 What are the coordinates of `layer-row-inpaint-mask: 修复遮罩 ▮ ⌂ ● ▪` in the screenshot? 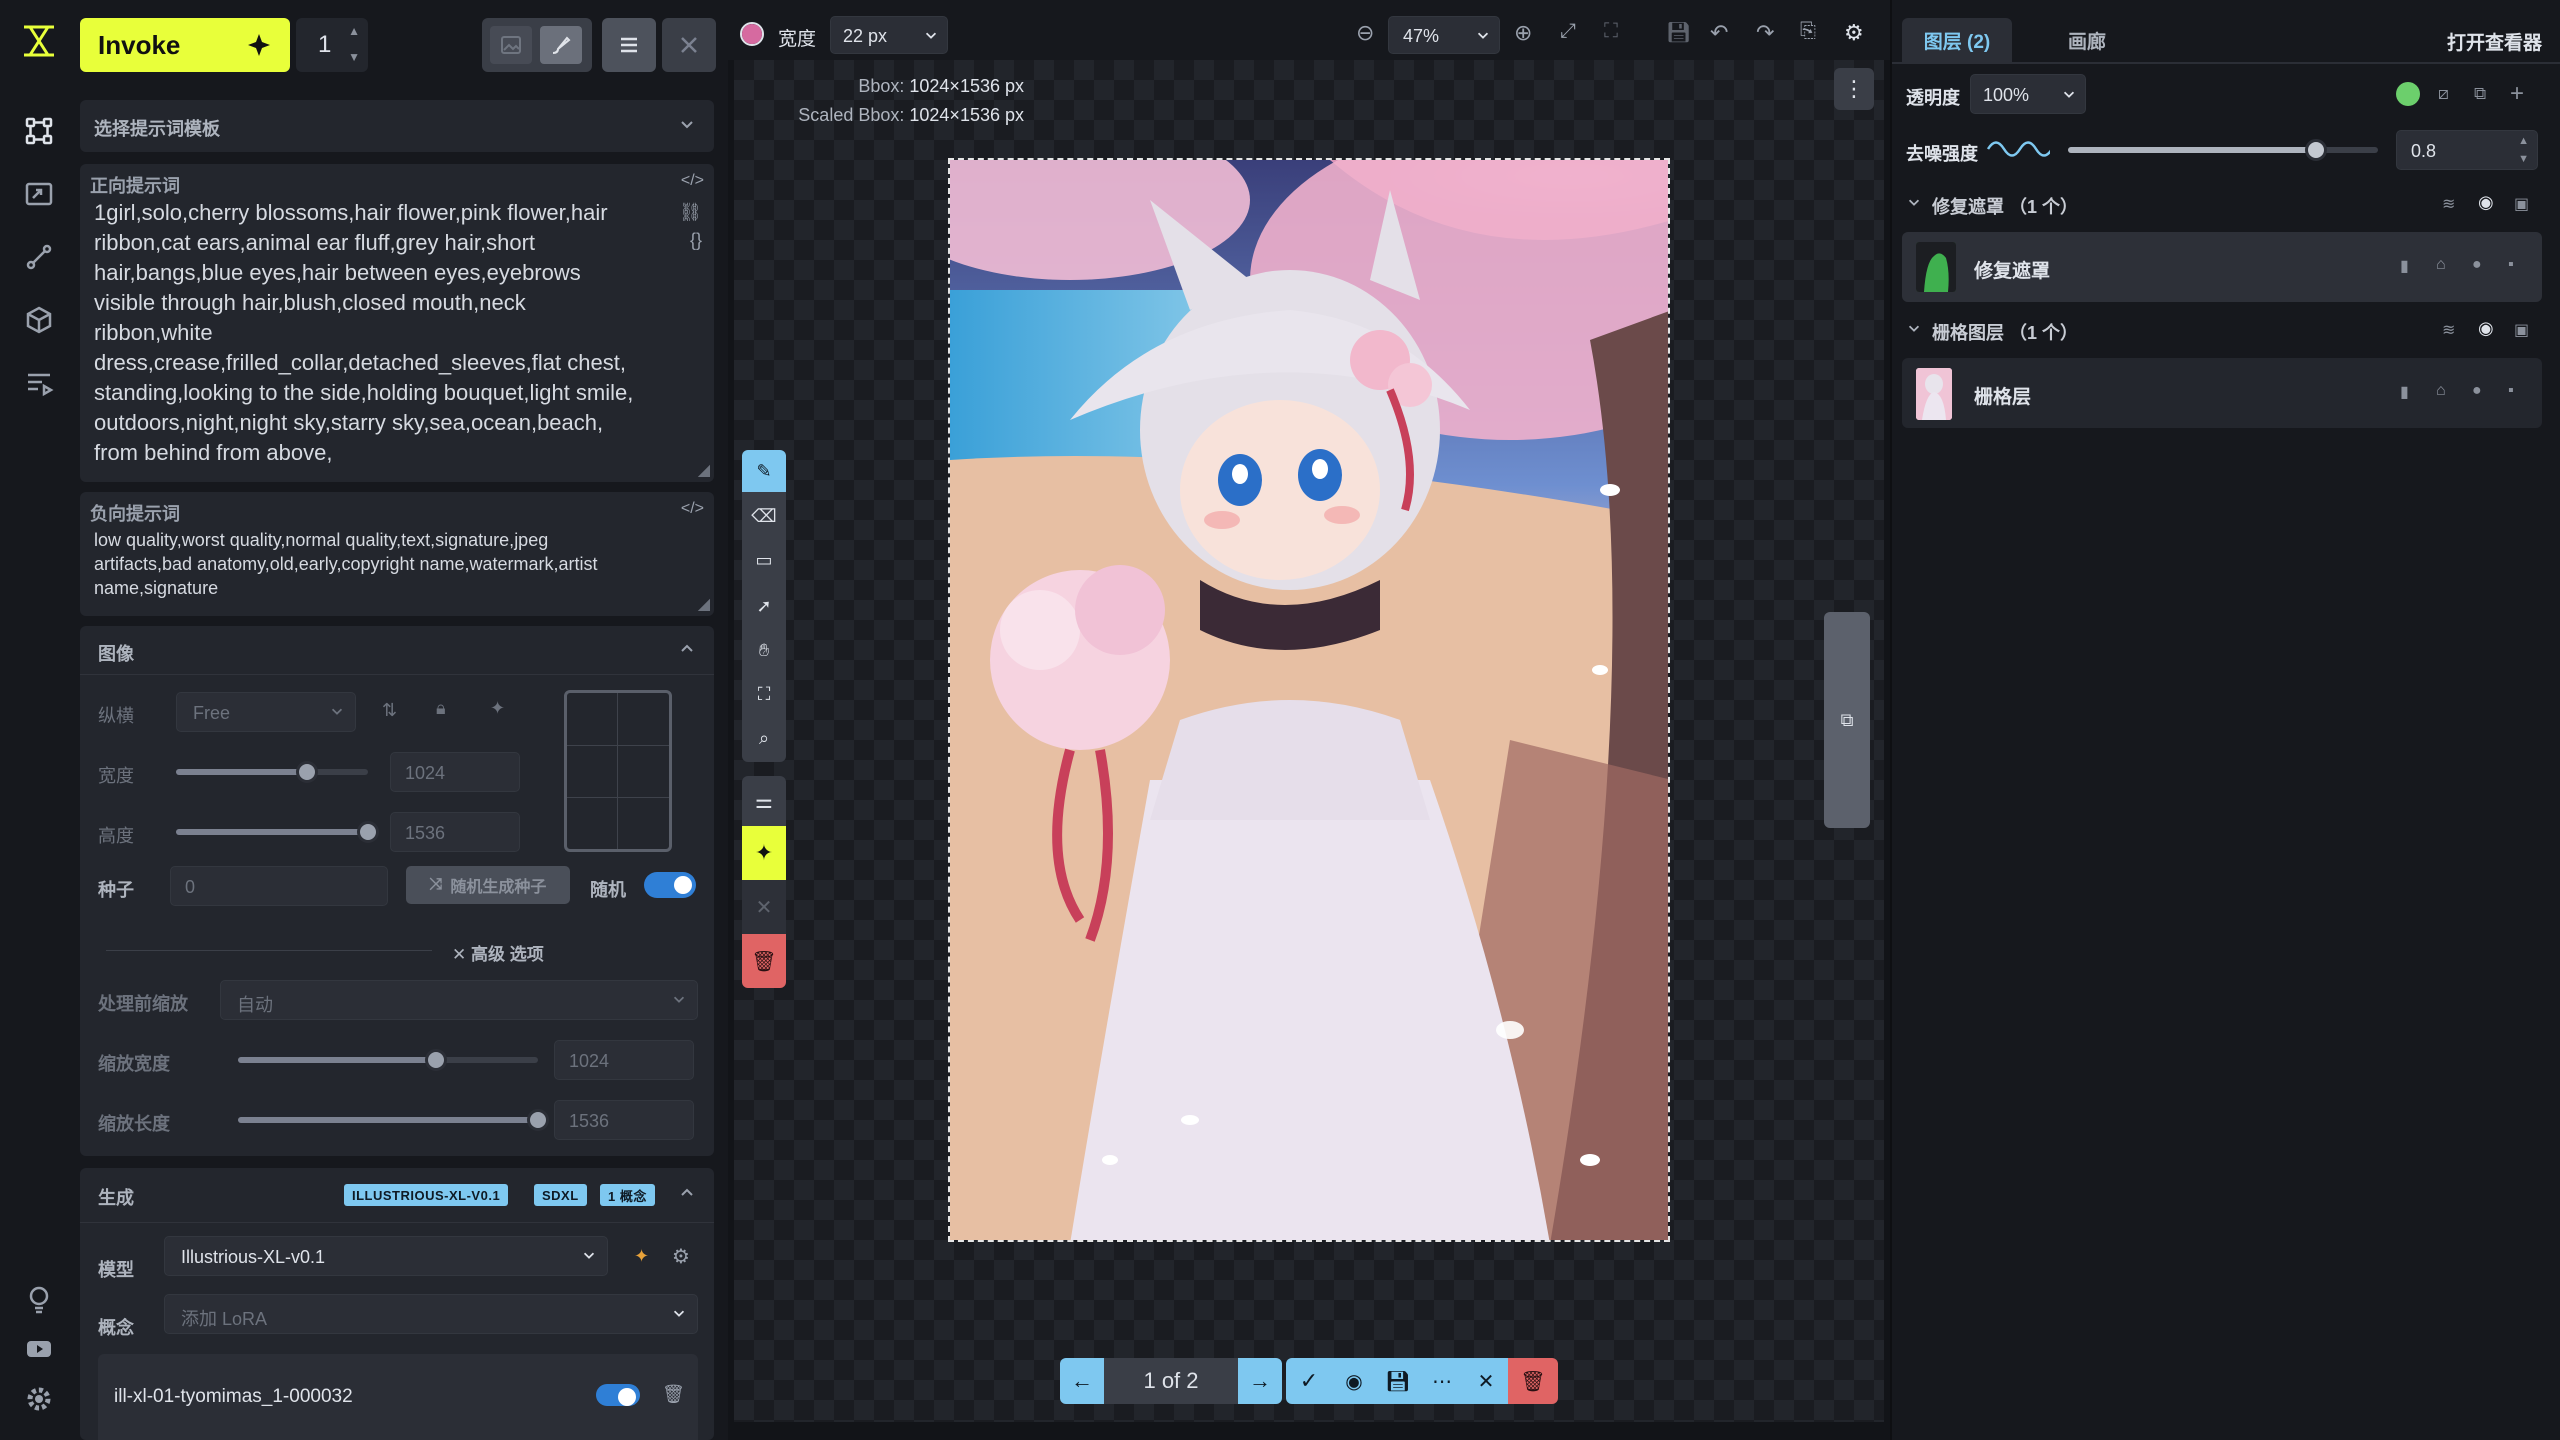 It's located at (2222, 267).